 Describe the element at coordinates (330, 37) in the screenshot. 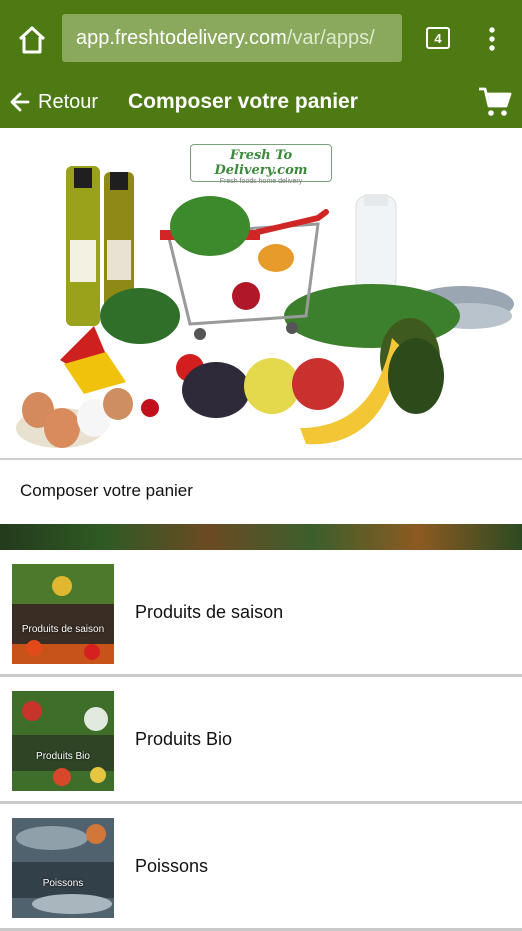

I see `url-path: /var/apps/` at that location.